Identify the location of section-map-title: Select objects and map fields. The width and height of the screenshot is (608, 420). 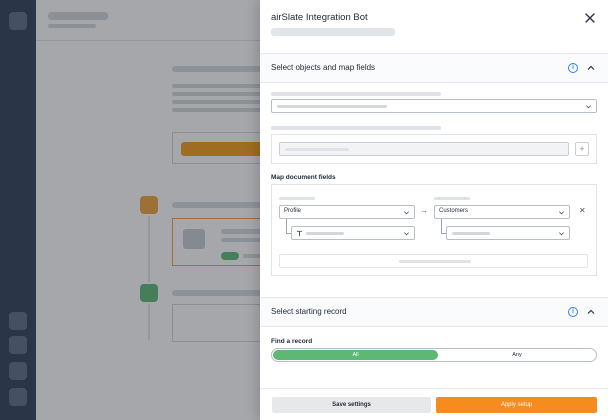
(323, 67).